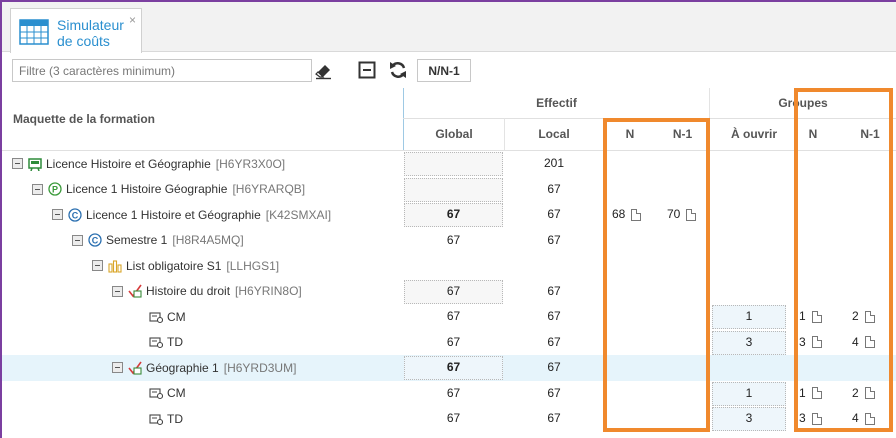  I want to click on spreadsheet-icon, so click(34, 32).